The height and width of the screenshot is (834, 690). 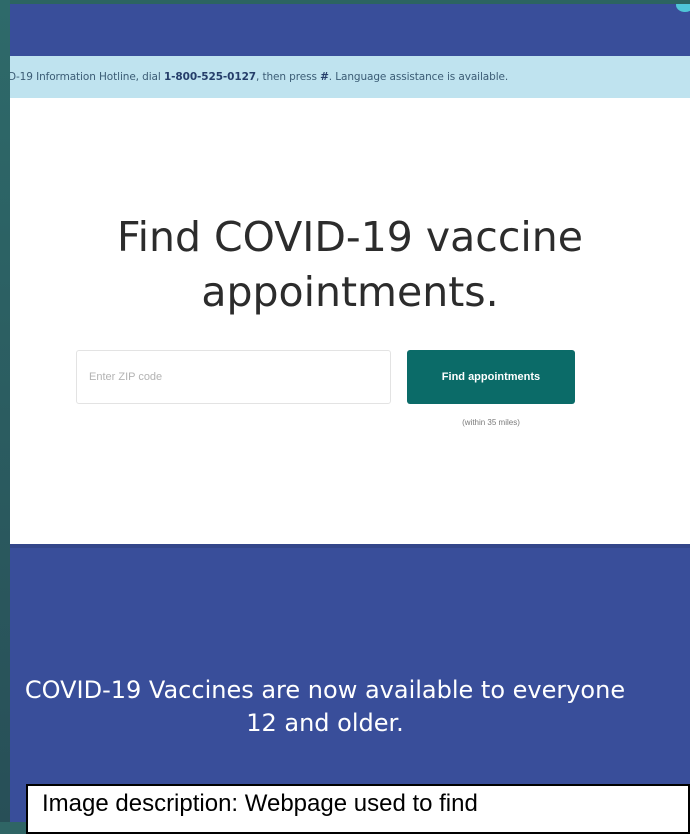 I want to click on header-accent-shape, so click(x=683, y=8).